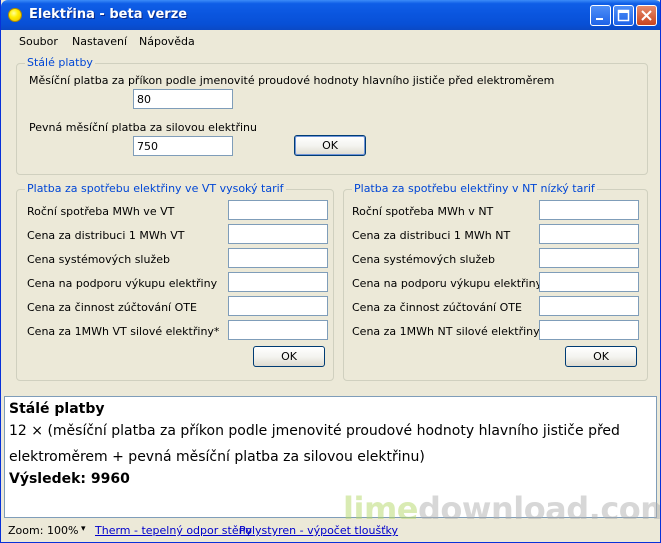 The height and width of the screenshot is (543, 661). I want to click on close-button, so click(646, 15).